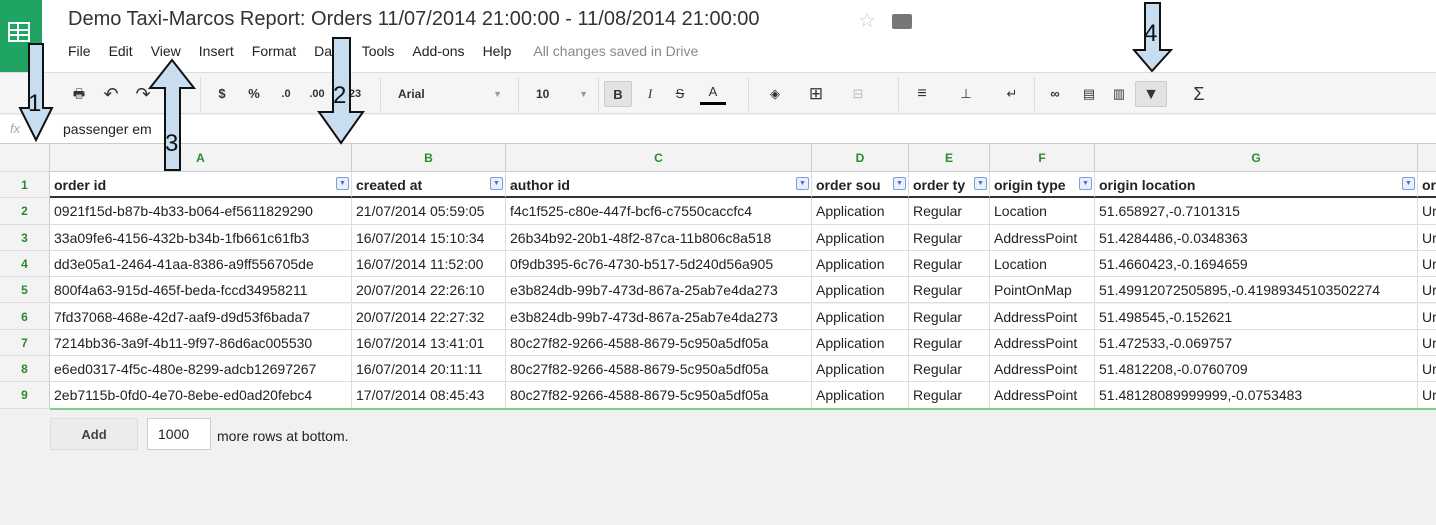 The height and width of the screenshot is (525, 1436). Describe the element at coordinates (1151, 33) in the screenshot. I see `annotation-label-4: 4` at that location.